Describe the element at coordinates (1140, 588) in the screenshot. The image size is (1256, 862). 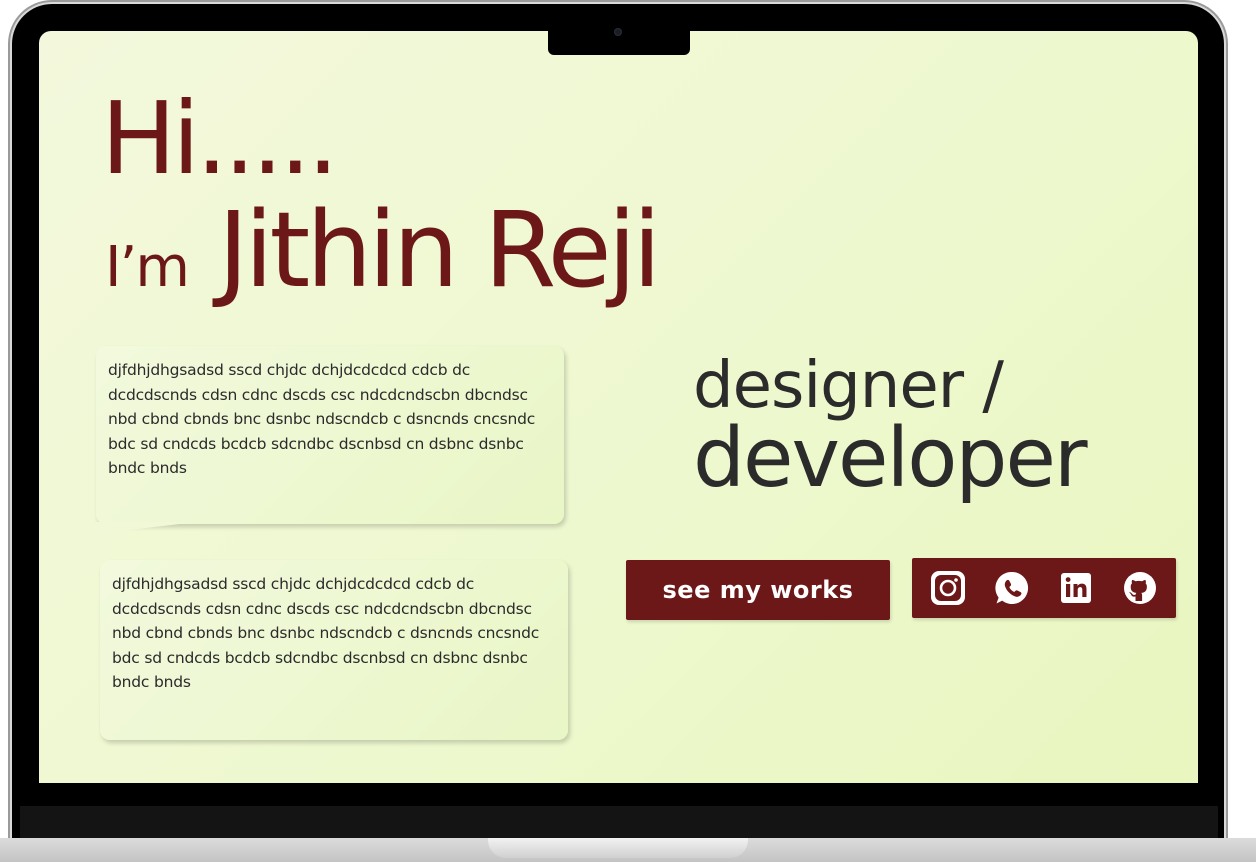
I see `github-icon` at that location.